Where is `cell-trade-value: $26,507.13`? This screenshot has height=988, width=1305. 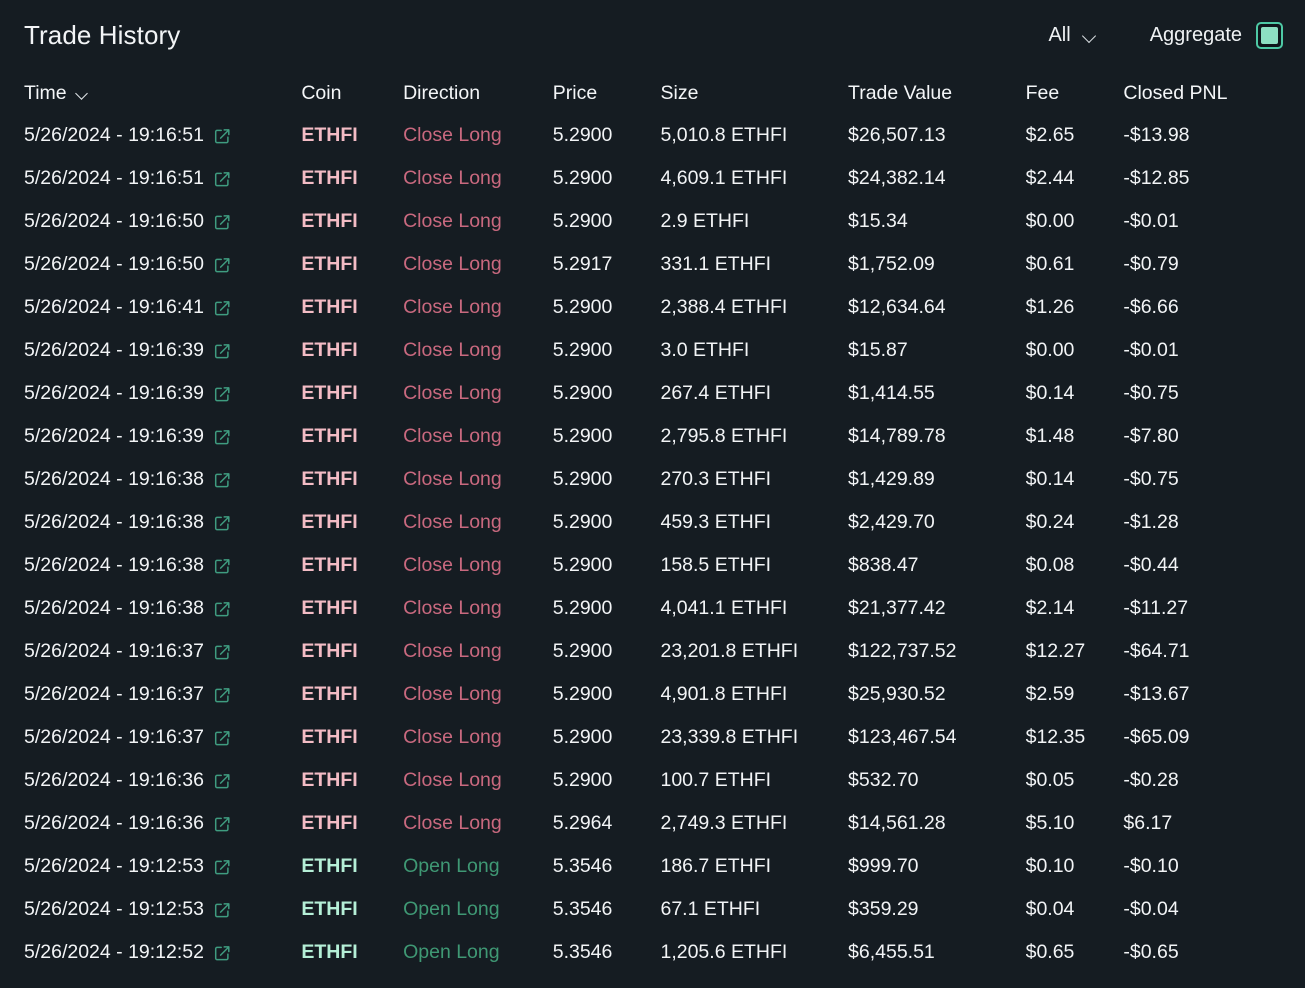
cell-trade-value: $26,507.13 is located at coordinates (897, 135).